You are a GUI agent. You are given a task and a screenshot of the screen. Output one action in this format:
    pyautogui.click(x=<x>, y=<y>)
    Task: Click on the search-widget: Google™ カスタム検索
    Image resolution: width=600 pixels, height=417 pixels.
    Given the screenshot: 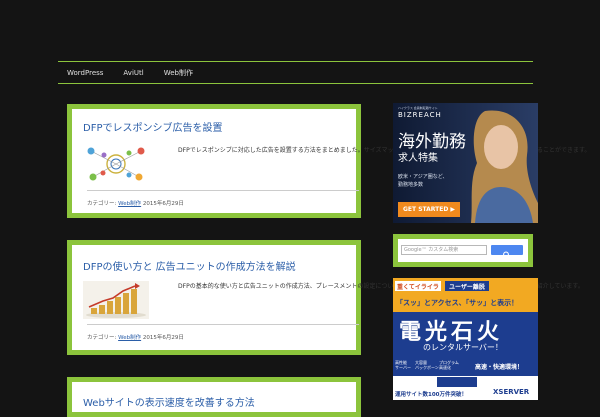 What is the action you would take?
    pyautogui.click(x=463, y=250)
    